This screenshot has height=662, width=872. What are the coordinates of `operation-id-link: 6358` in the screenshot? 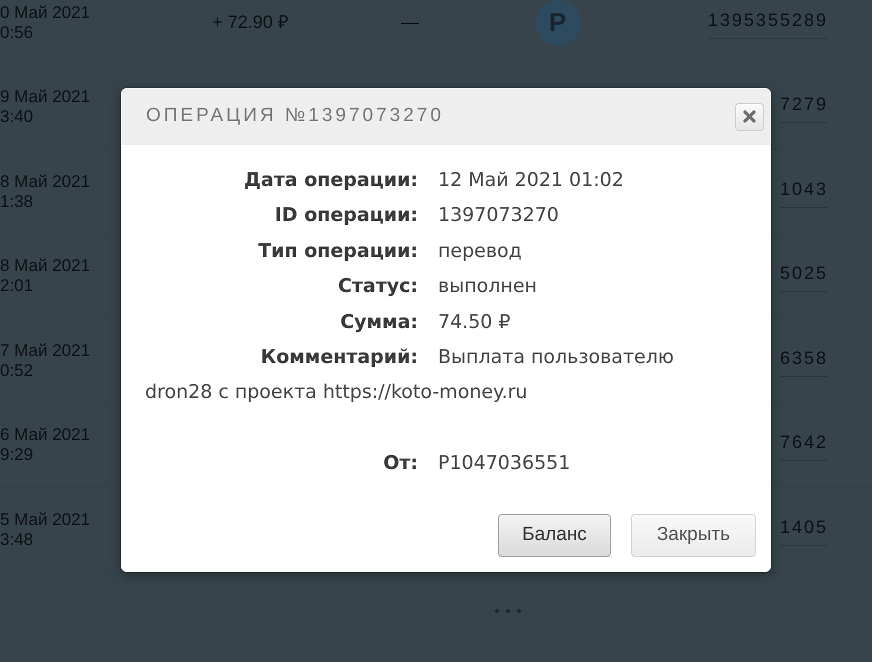 It's located at (804, 360).